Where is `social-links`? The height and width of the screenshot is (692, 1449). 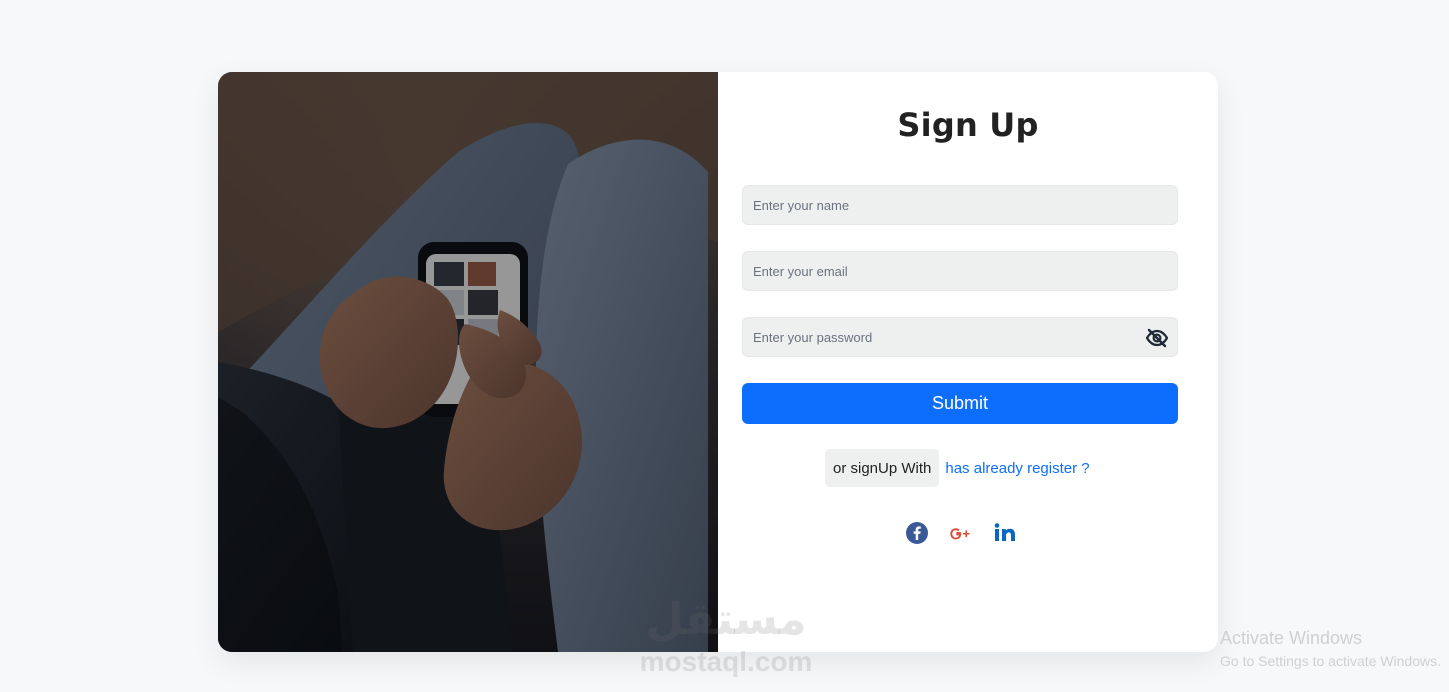
social-links is located at coordinates (961, 533).